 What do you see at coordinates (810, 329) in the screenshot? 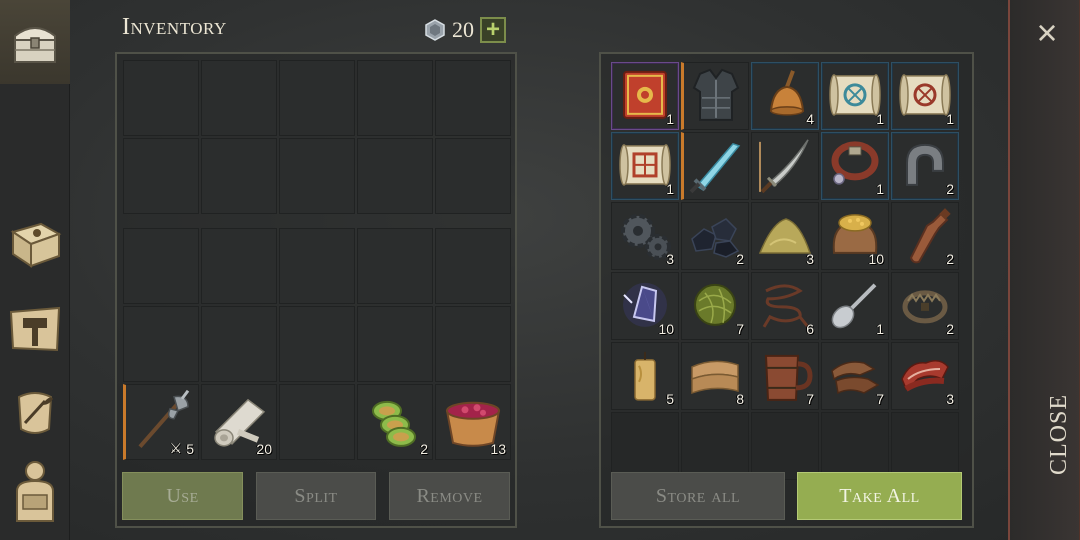
I see `item-quantity: 6` at bounding box center [810, 329].